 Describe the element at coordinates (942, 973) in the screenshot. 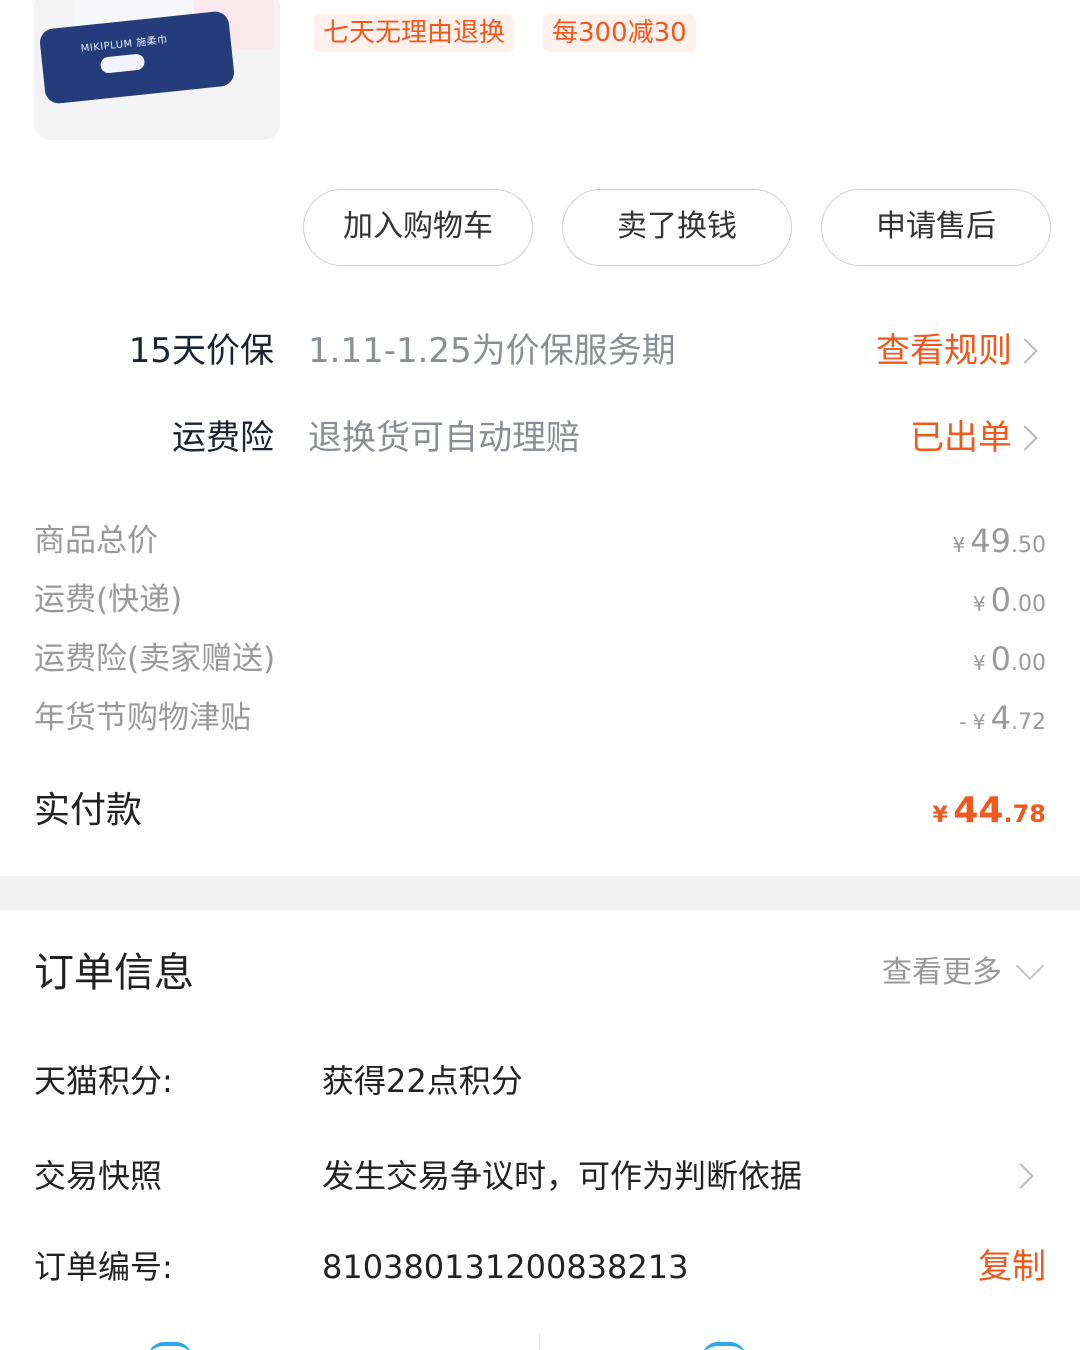

I see `view-more-link: 查看更多` at that location.